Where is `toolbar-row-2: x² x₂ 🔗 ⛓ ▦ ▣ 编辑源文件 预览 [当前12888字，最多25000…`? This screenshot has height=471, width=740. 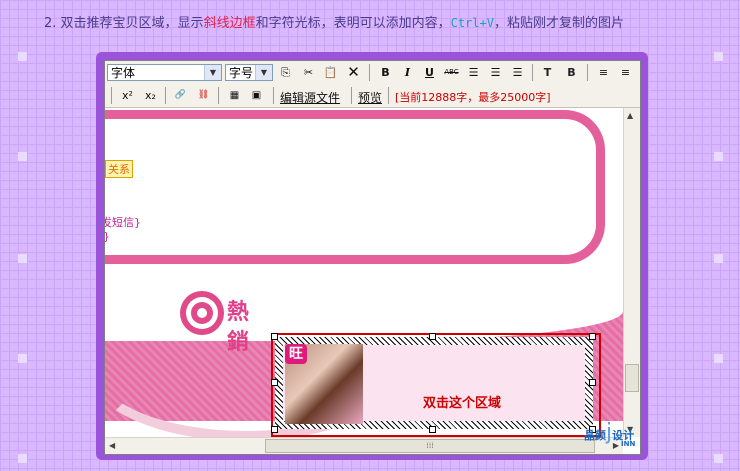 toolbar-row-2: x² x₂ 🔗 ⛓ ▦ ▣ 编辑源文件 预览 [当前12888字，最多25000… is located at coordinates (372, 95).